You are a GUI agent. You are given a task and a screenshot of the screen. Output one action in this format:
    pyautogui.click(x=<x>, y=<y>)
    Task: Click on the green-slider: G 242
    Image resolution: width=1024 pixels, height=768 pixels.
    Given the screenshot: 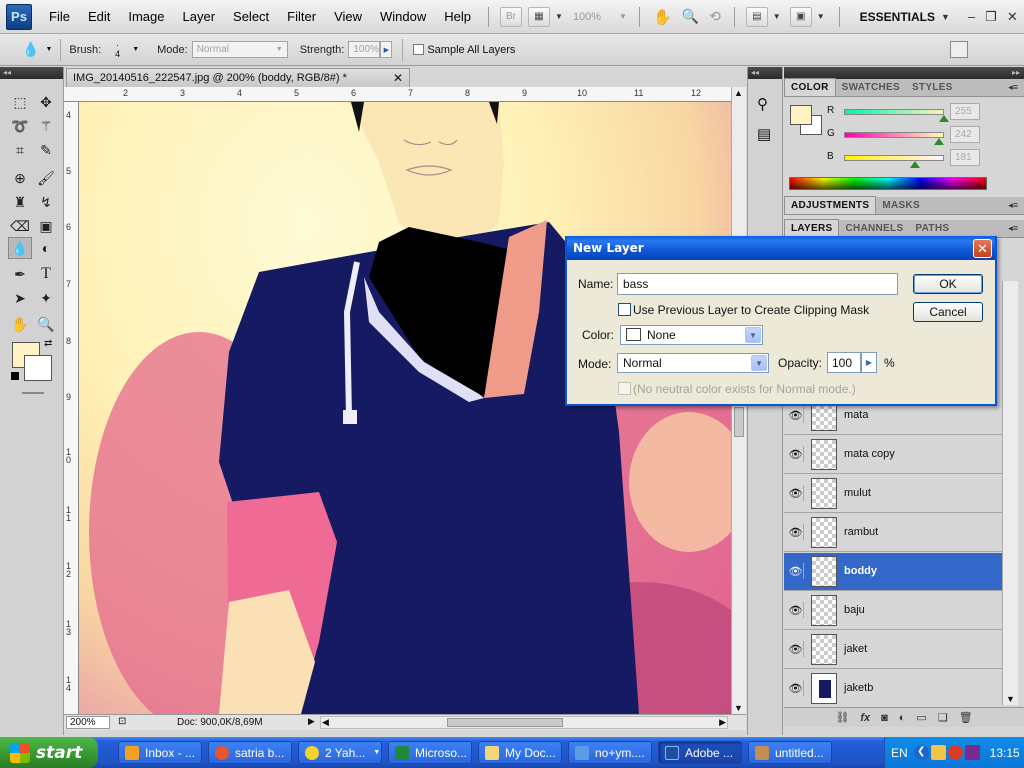 What is the action you would take?
    pyautogui.click(x=903, y=136)
    